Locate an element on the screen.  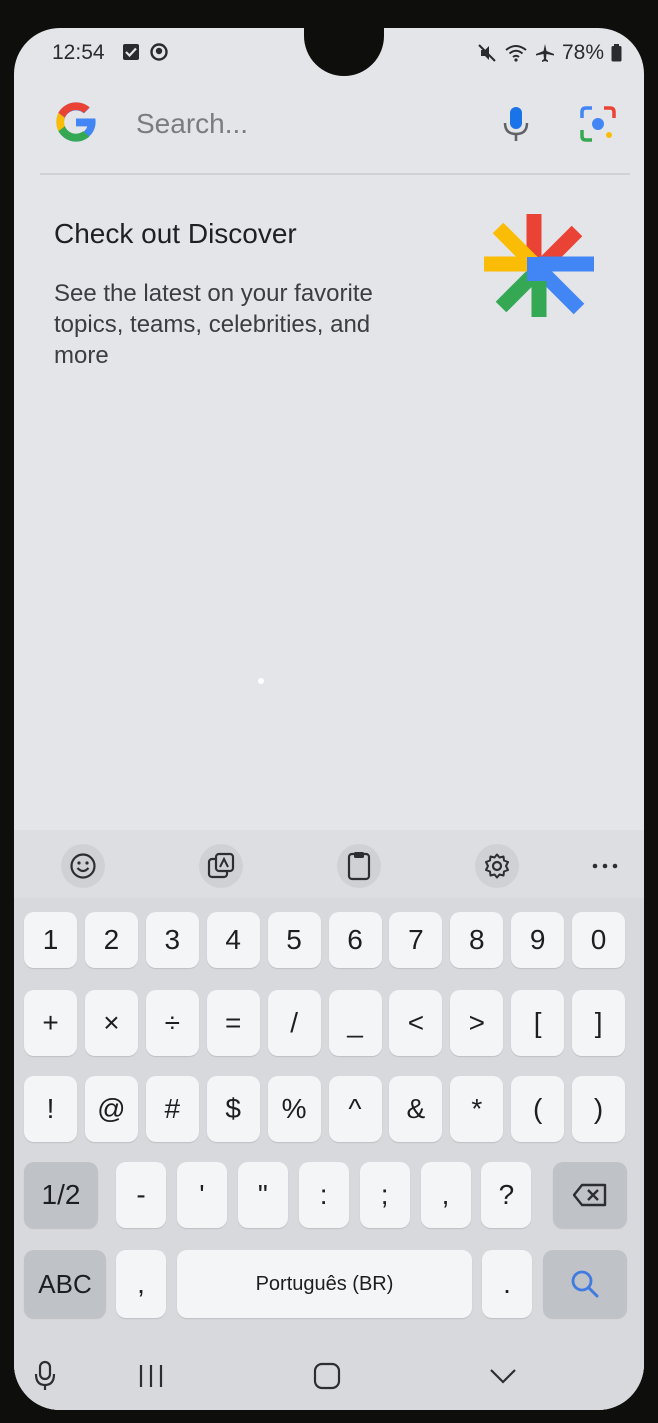
search-key is located at coordinates (585, 1284).